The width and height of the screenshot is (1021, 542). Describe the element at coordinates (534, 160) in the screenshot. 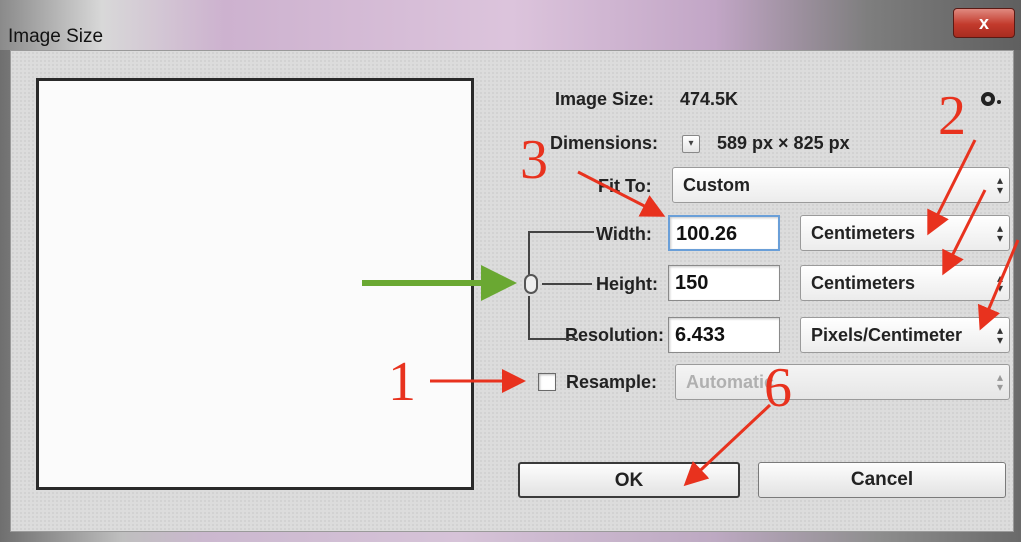

I see `annotation-number-3: 3` at that location.